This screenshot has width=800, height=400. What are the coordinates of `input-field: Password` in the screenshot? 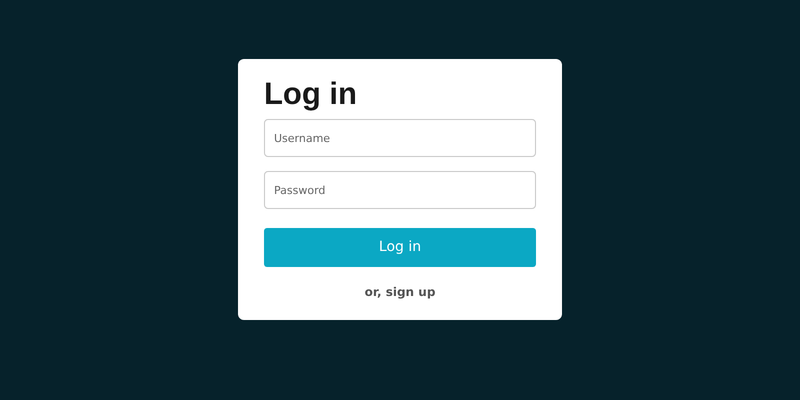 It's located at (400, 190).